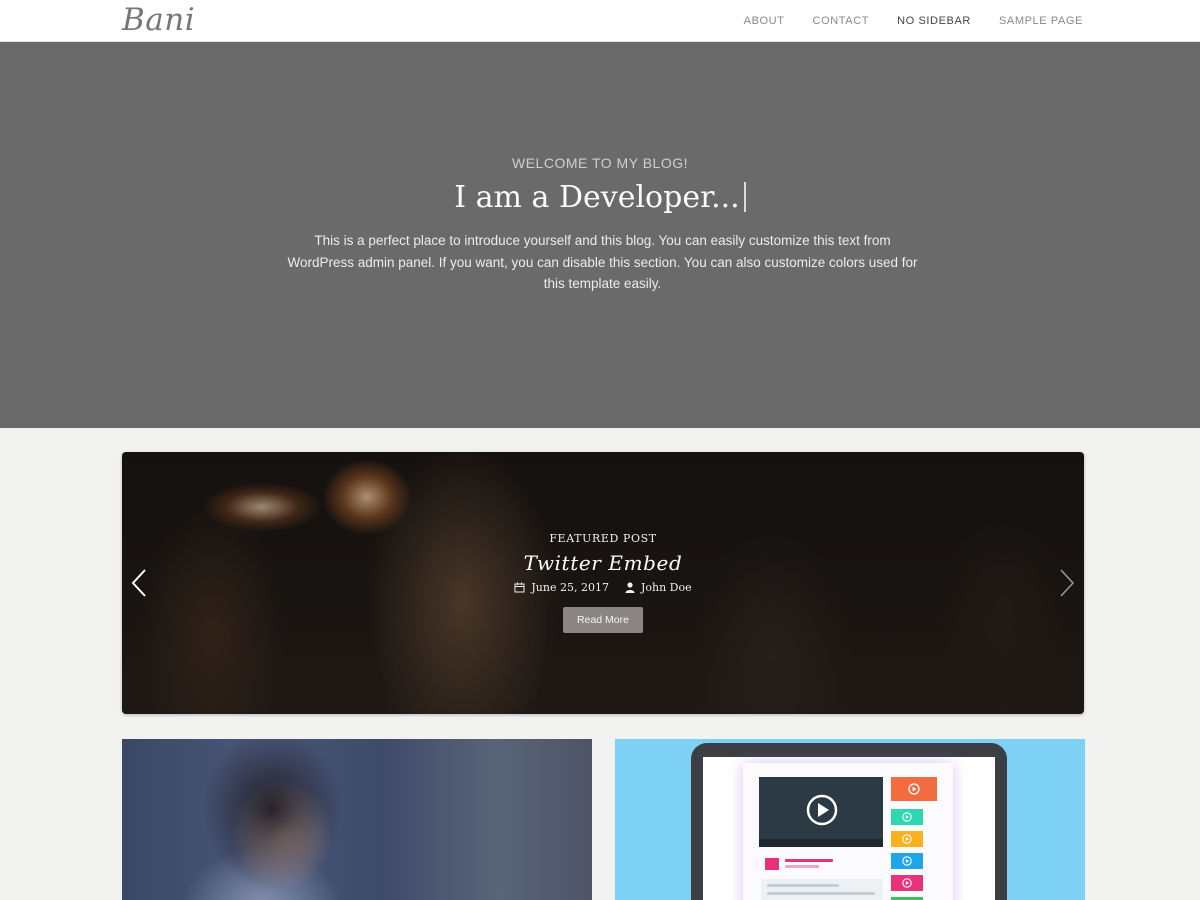  I want to click on video-app-mockup, so click(848, 831).